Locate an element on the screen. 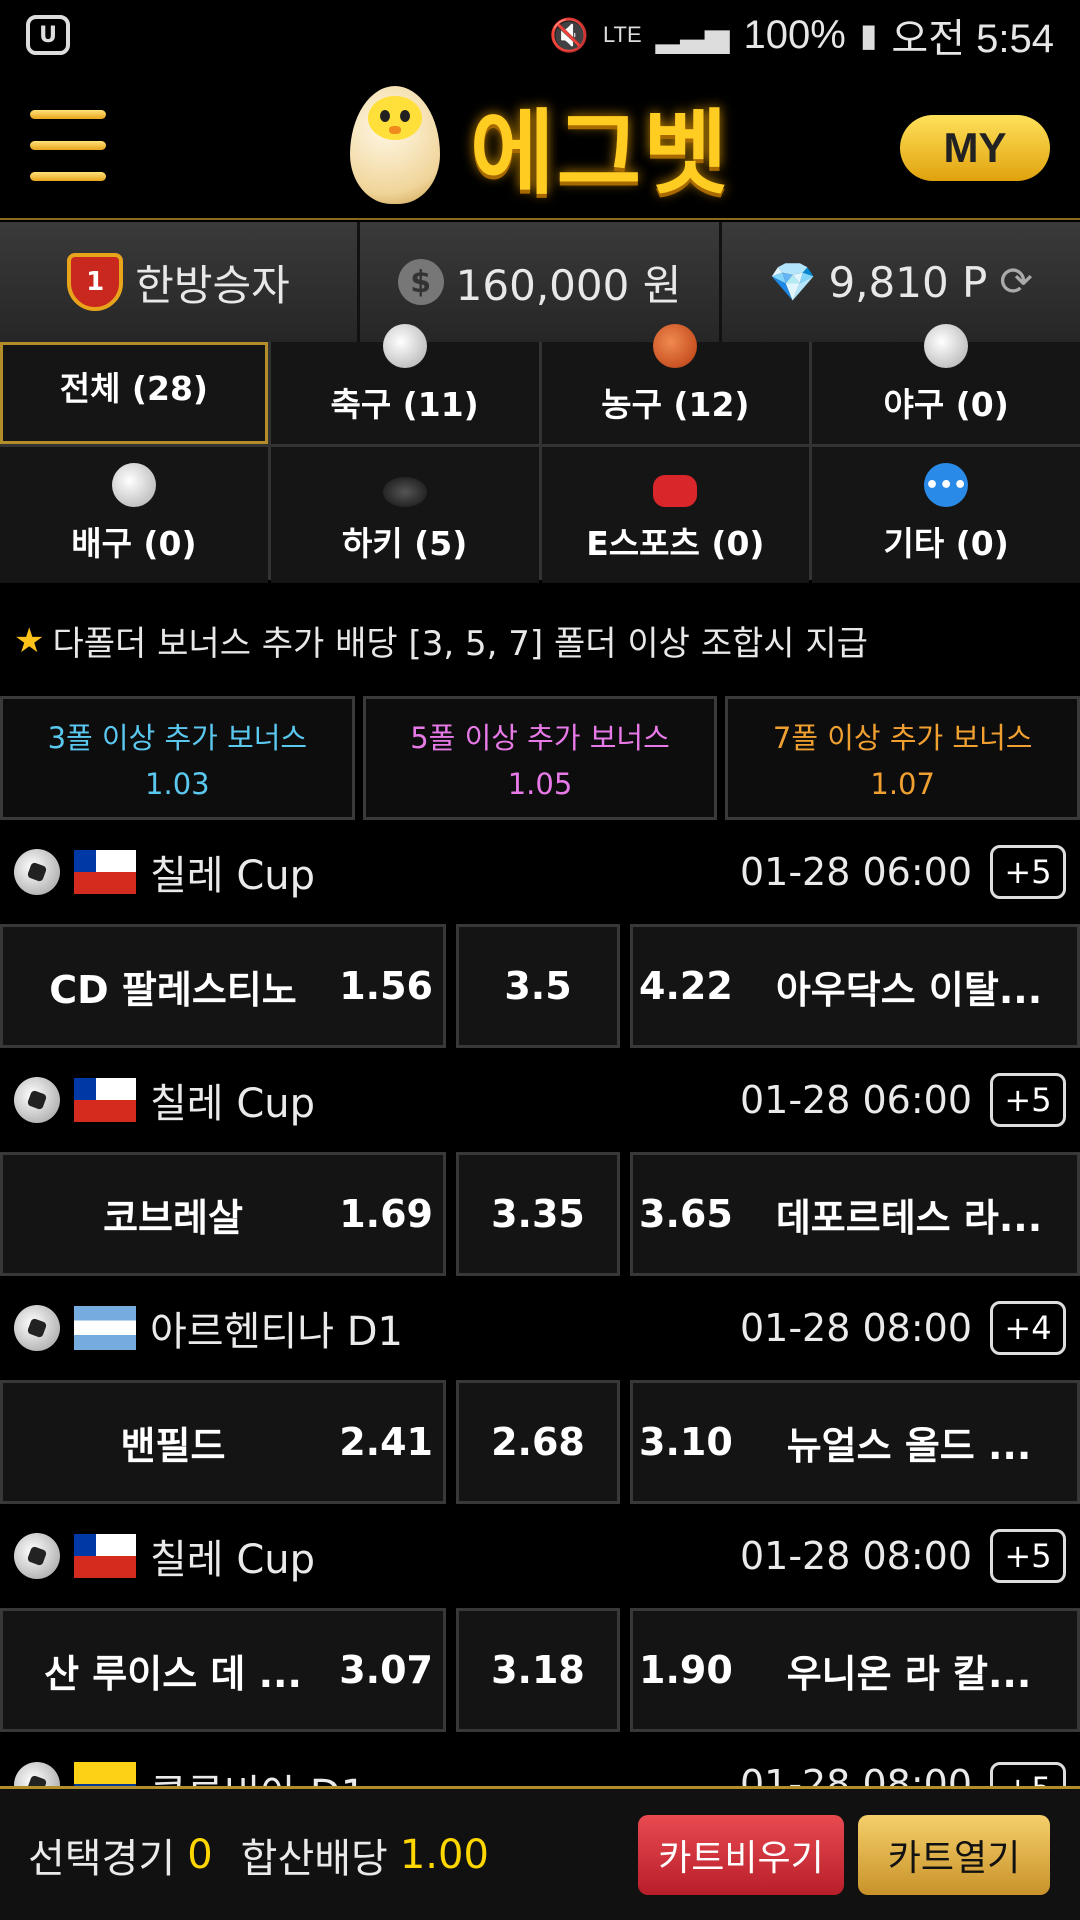 The image size is (1080, 1920). away-odd: 1.90 is located at coordinates (686, 1670).